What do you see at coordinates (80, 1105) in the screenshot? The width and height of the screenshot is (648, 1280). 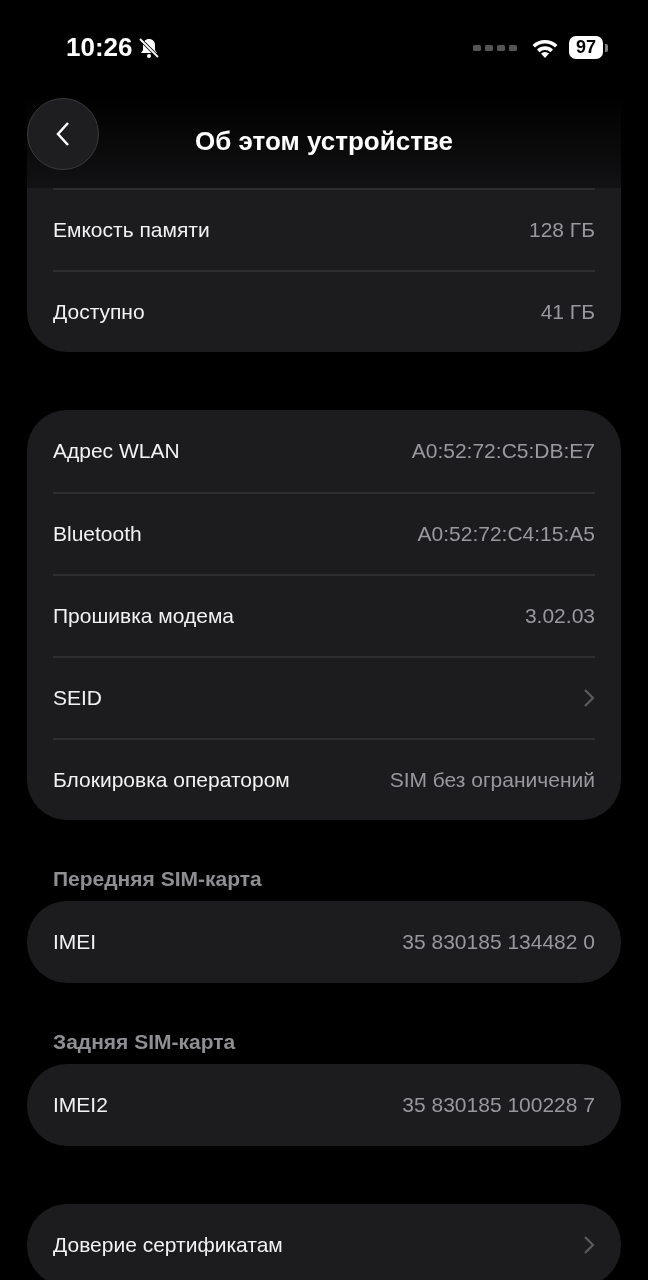 I see `row-label: IMEI2` at bounding box center [80, 1105].